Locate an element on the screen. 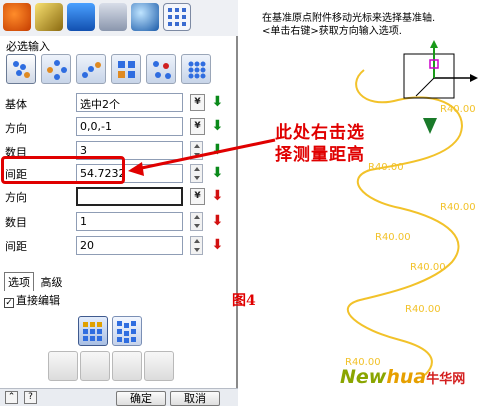 This screenshot has width=500, height=406. linear-pattern-icon is located at coordinates (21, 69).